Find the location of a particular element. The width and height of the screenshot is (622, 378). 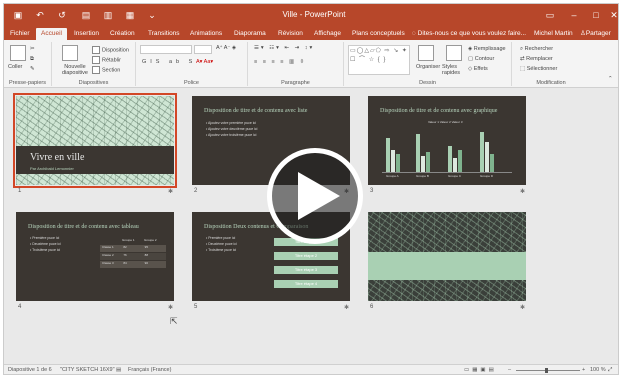

table-row: Classe 2 76 88 is located at coordinates (133, 256).